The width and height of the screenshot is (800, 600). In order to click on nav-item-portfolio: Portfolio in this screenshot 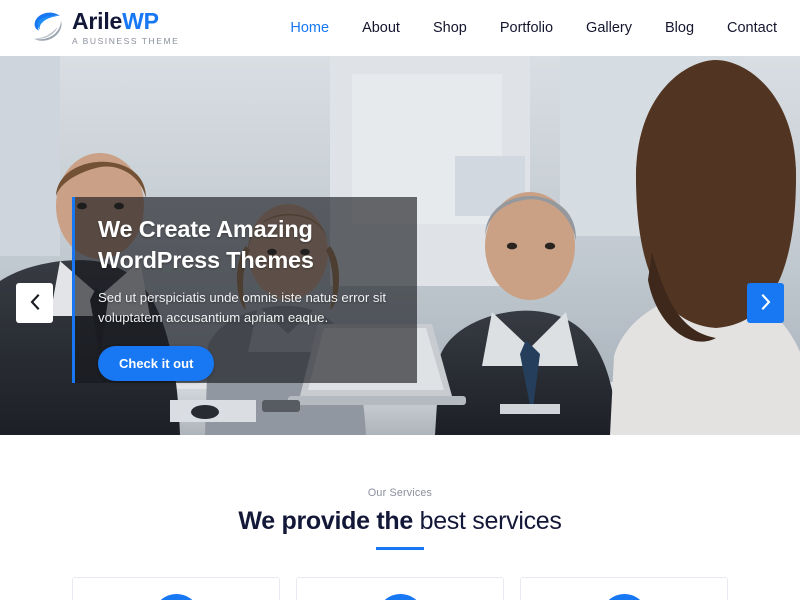, I will do `click(526, 28)`.